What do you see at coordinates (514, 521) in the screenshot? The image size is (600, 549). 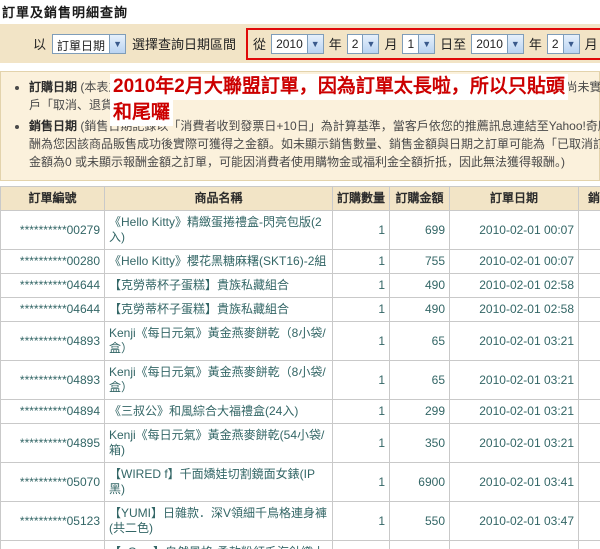 I see `order-date-cell: 2010-02-01 03:47` at bounding box center [514, 521].